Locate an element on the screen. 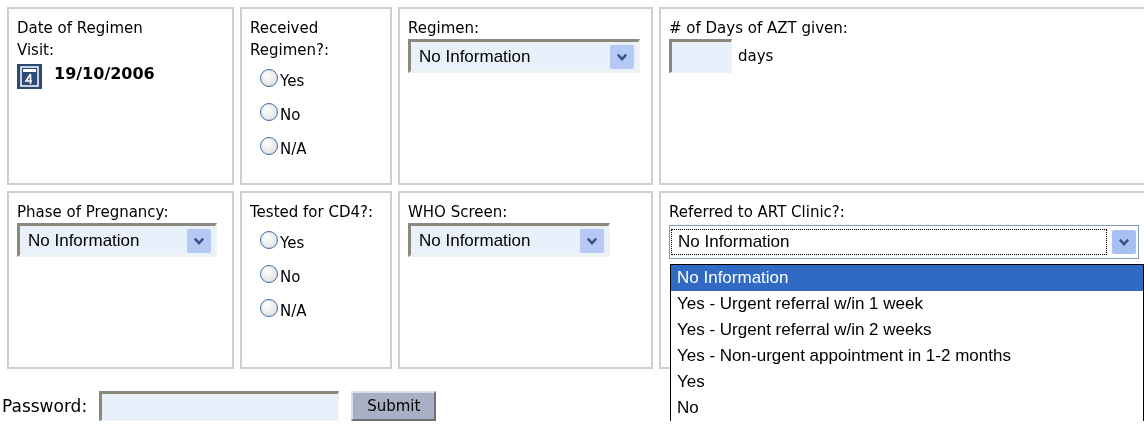 Image resolution: width=1144 pixels, height=429 pixels. date-value: 19/10/2006 is located at coordinates (104, 74).